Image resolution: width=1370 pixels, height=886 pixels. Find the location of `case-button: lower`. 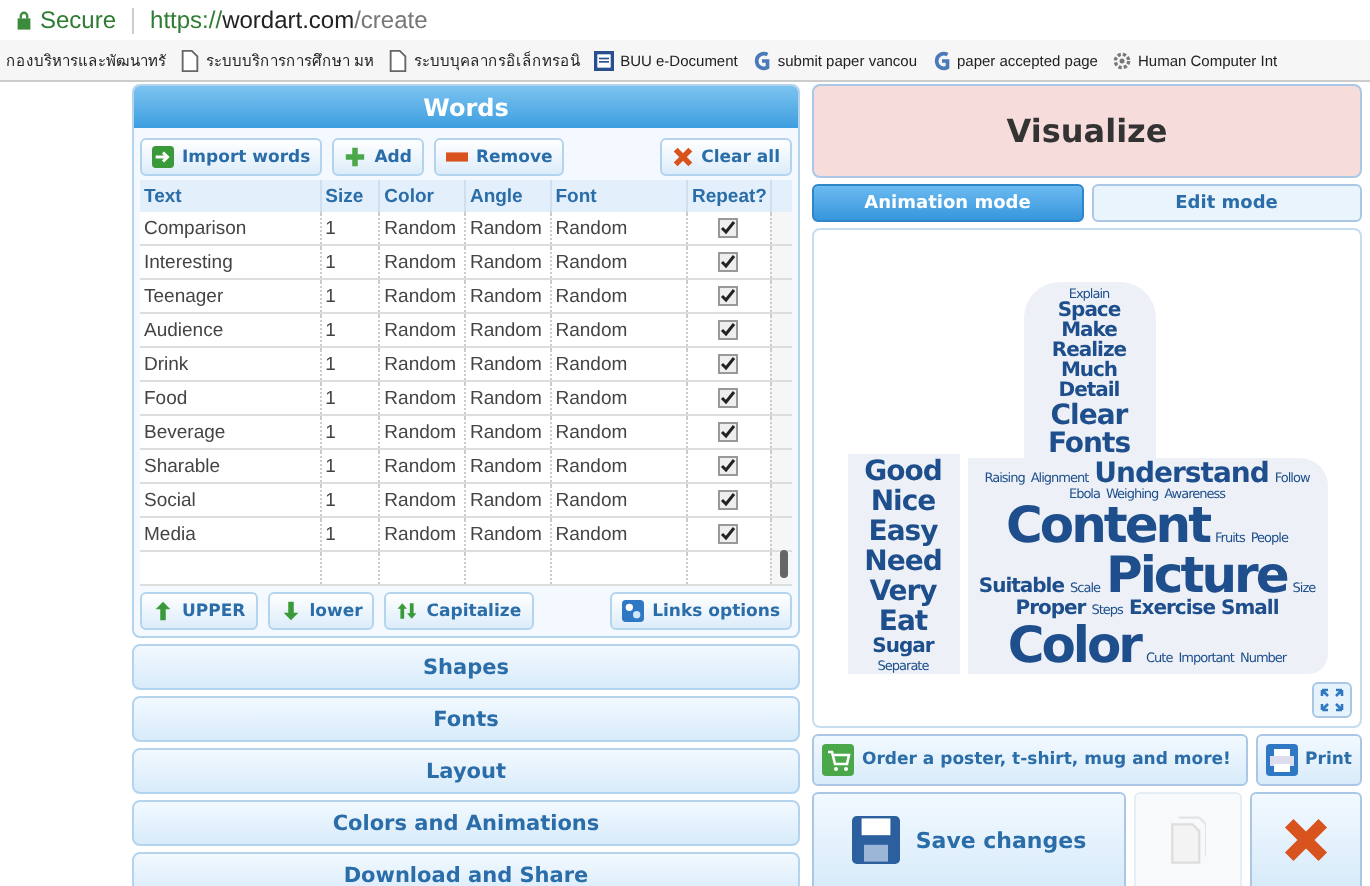

case-button: lower is located at coordinates (321, 611).